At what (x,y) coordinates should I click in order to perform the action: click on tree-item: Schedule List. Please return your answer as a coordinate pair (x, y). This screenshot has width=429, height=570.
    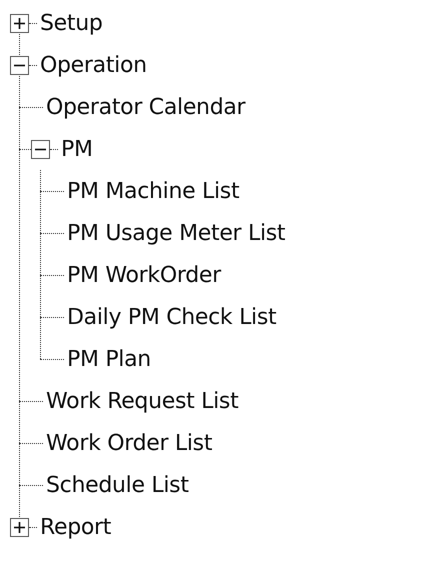
    Looking at the image, I should click on (116, 485).